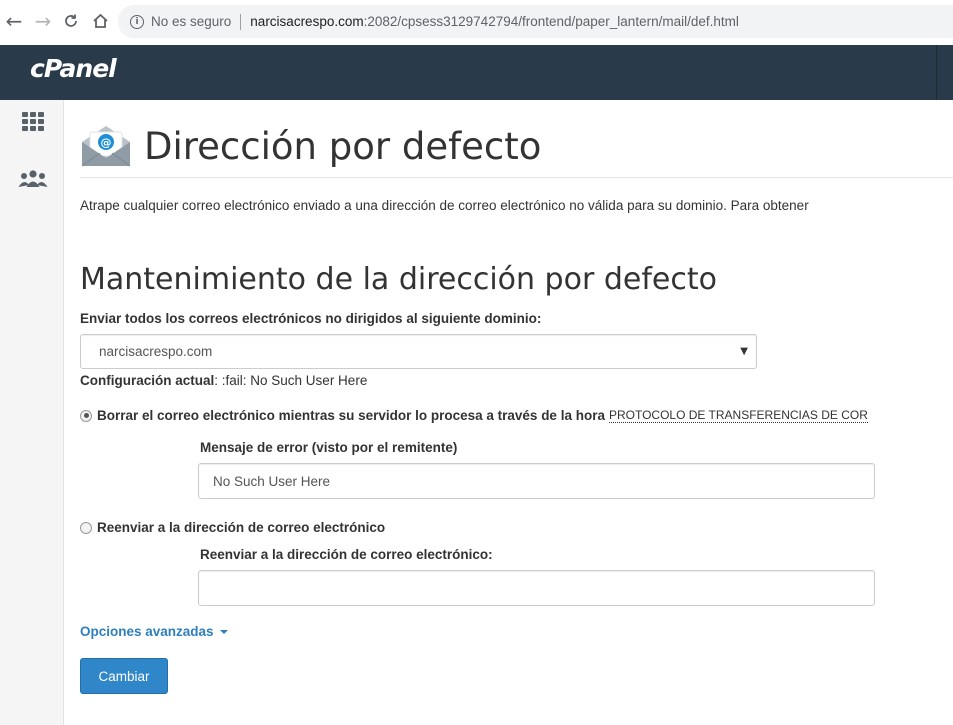 The width and height of the screenshot is (953, 725). I want to click on forward-address-input, so click(536, 588).